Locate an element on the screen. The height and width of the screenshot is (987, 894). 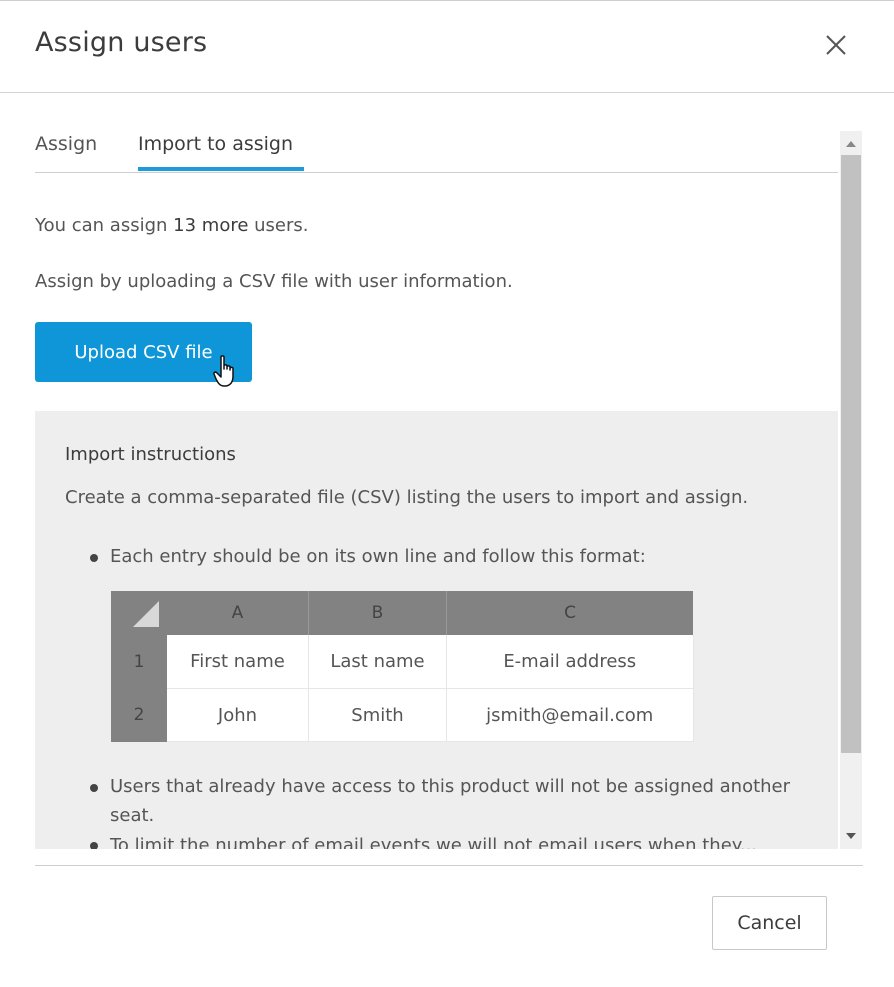
triangle-up-icon is located at coordinates (851, 144).